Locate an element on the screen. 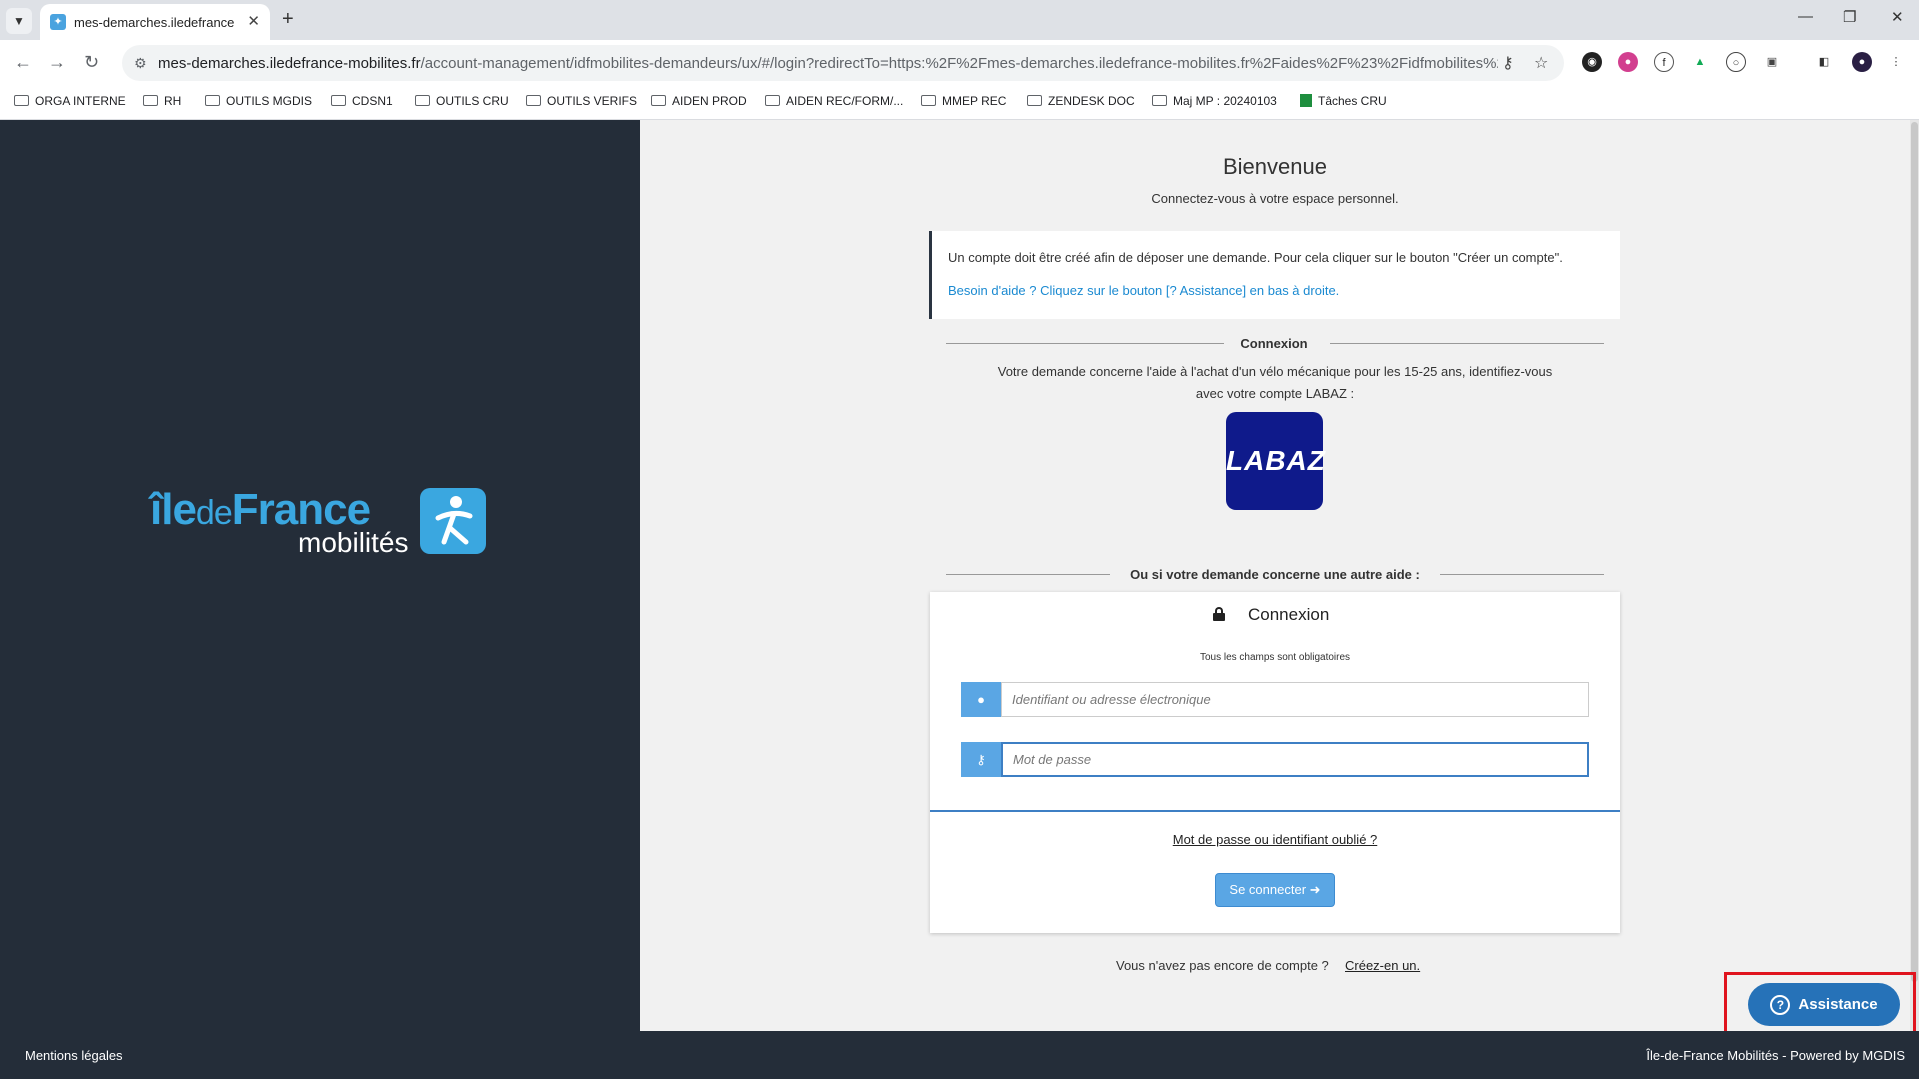  runner-logo-icon is located at coordinates (453, 521).